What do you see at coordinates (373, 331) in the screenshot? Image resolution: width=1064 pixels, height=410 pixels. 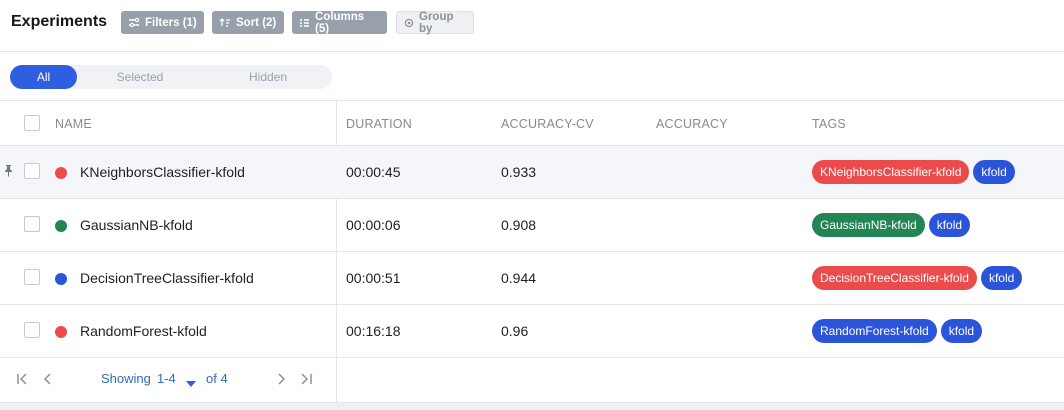 I see `duration-cell: 00:16:18` at bounding box center [373, 331].